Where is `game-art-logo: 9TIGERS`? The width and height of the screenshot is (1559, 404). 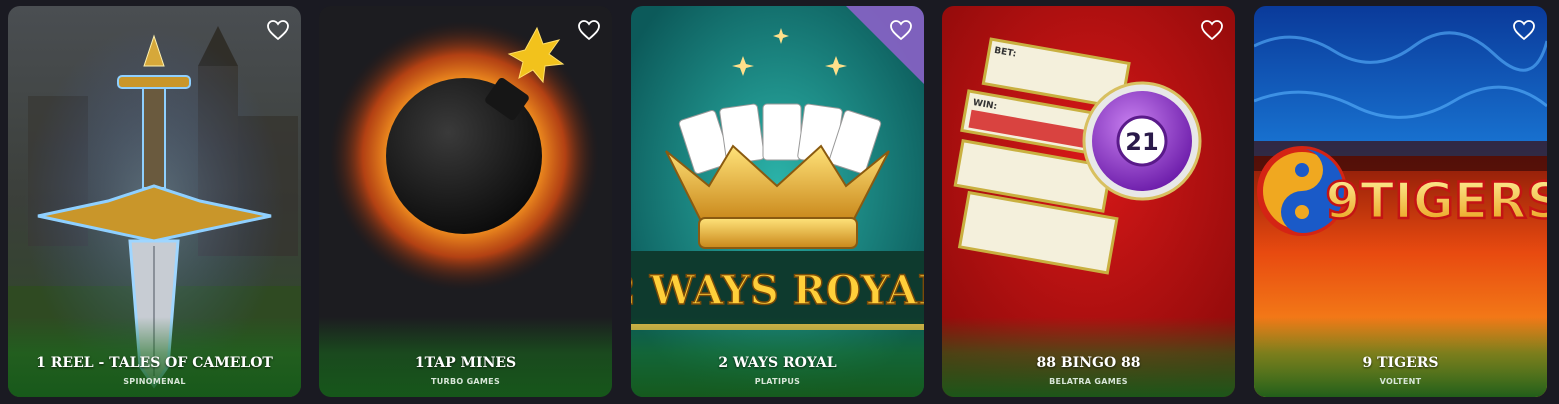
game-art-logo: 9TIGERS is located at coordinates (1436, 201).